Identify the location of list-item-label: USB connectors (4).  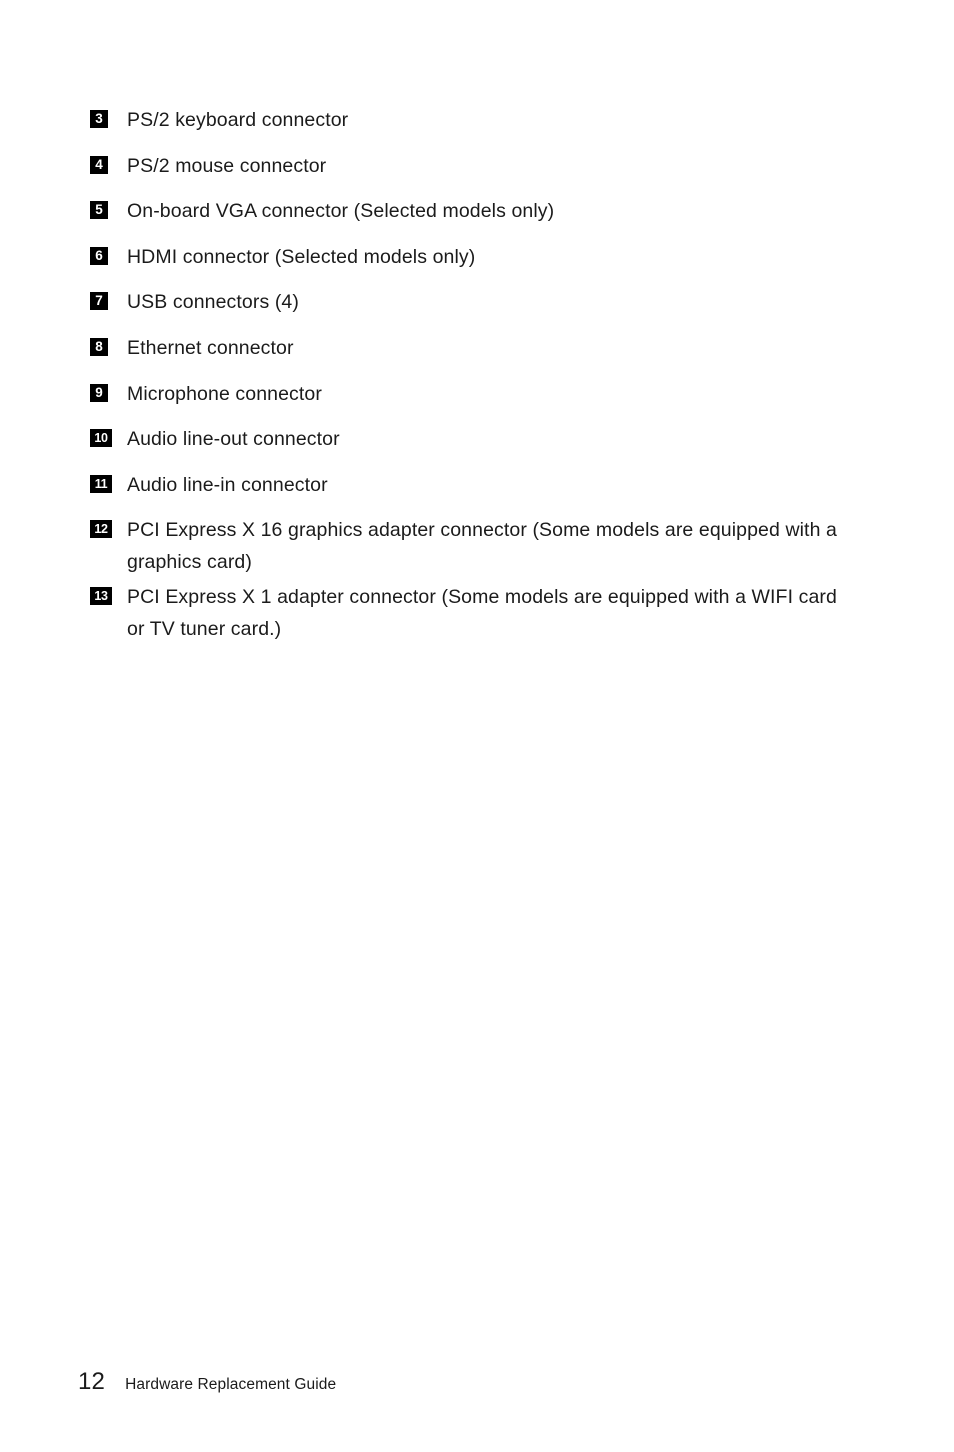
(213, 302).